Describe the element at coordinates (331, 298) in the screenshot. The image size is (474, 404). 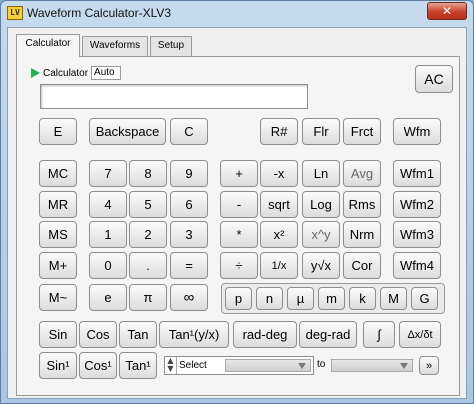
I see `prefix-milli-button: m` at that location.